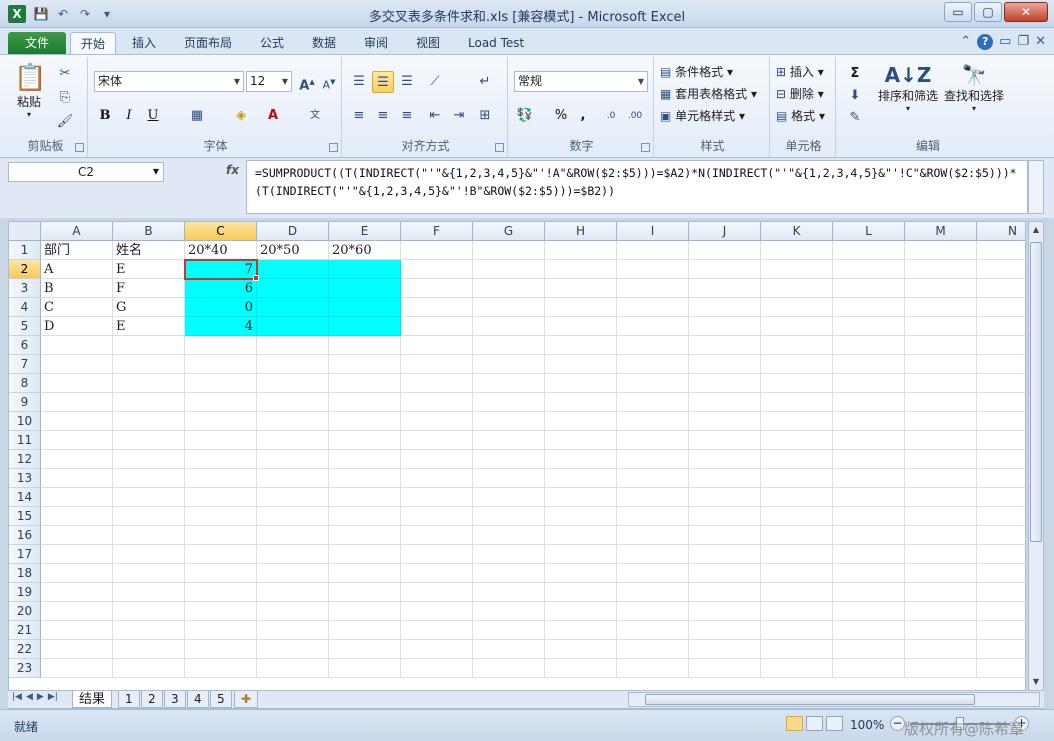  Describe the element at coordinates (273, 116) in the screenshot. I see `font-color-icon: A` at that location.